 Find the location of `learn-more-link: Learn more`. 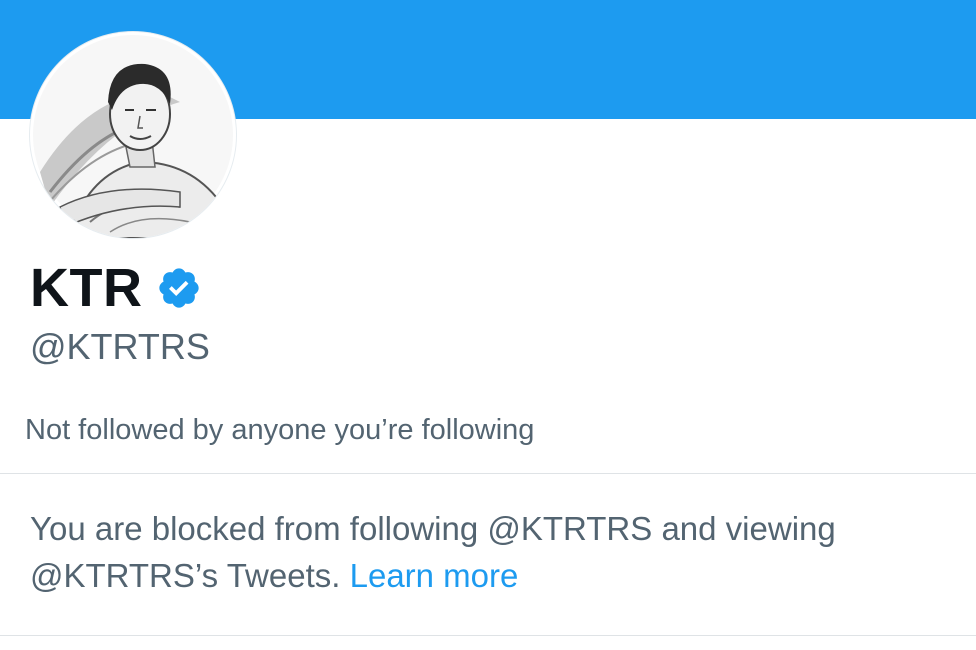

learn-more-link: Learn more is located at coordinates (434, 575).